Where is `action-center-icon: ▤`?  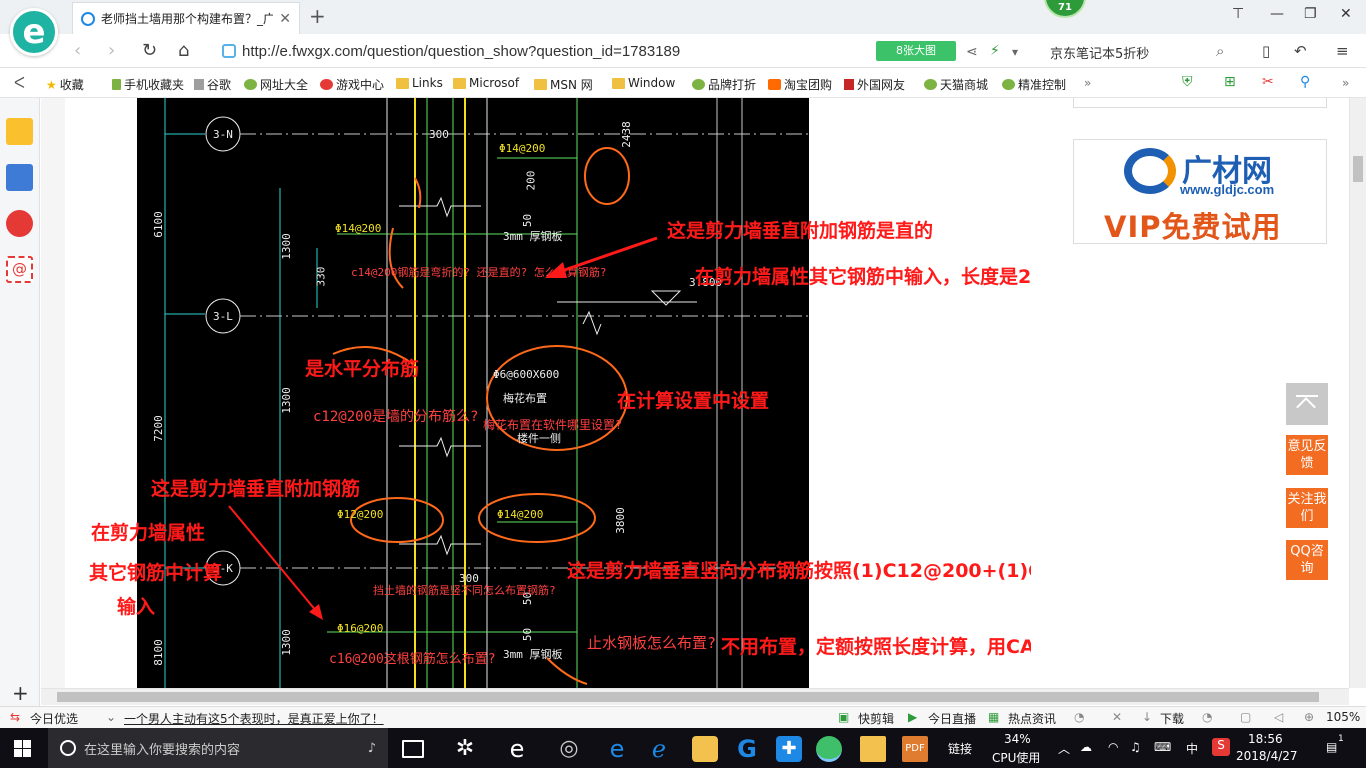 action-center-icon: ▤ is located at coordinates (1331, 747).